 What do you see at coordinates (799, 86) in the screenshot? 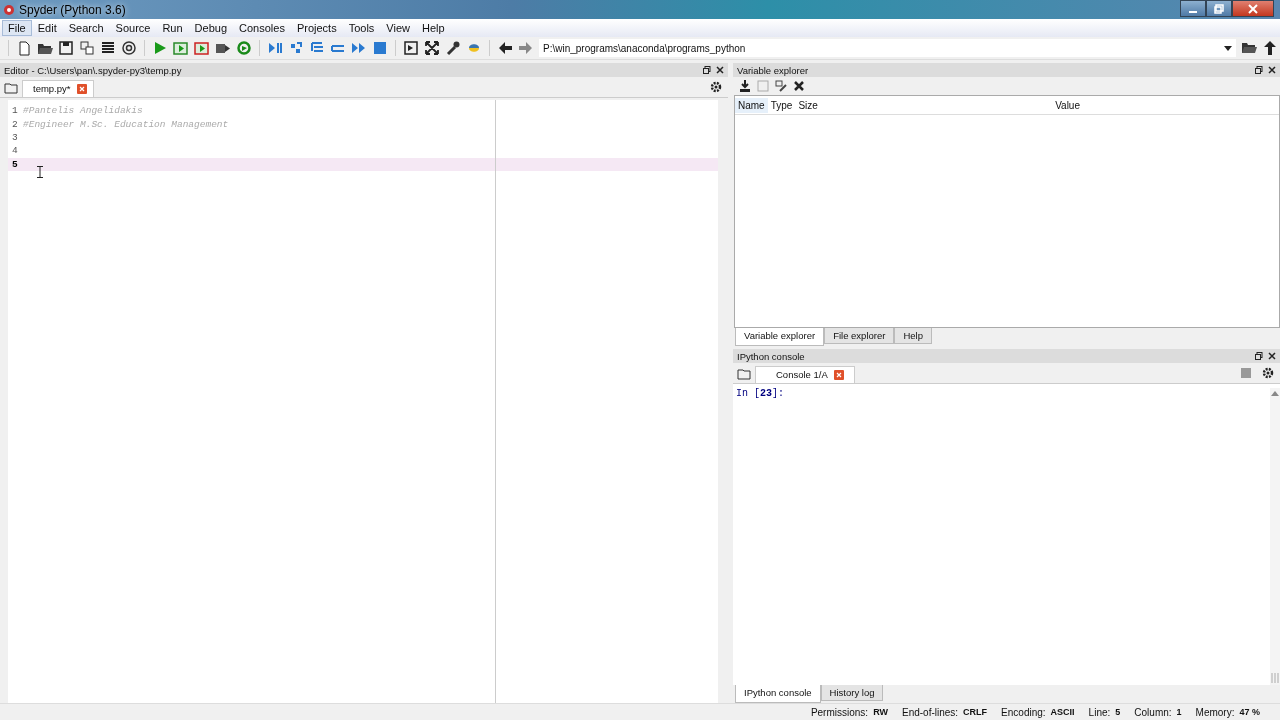
I see `remove-icon` at bounding box center [799, 86].